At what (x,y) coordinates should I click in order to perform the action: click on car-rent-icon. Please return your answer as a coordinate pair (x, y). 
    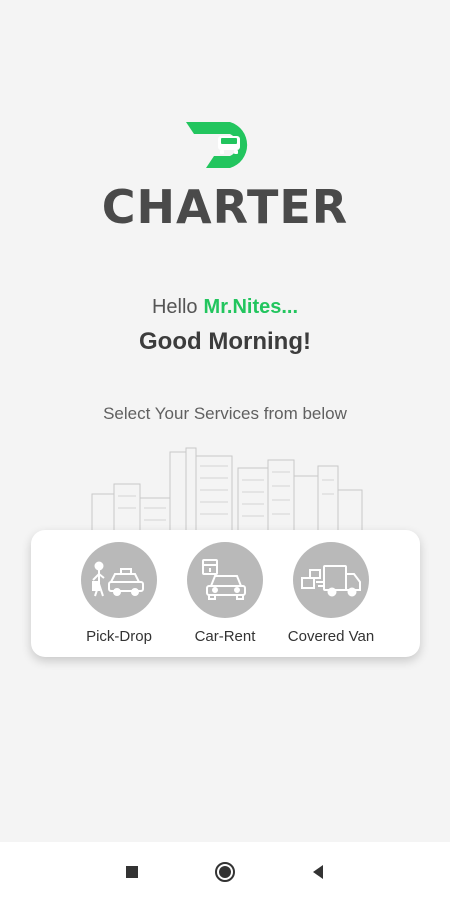
    Looking at the image, I should click on (225, 580).